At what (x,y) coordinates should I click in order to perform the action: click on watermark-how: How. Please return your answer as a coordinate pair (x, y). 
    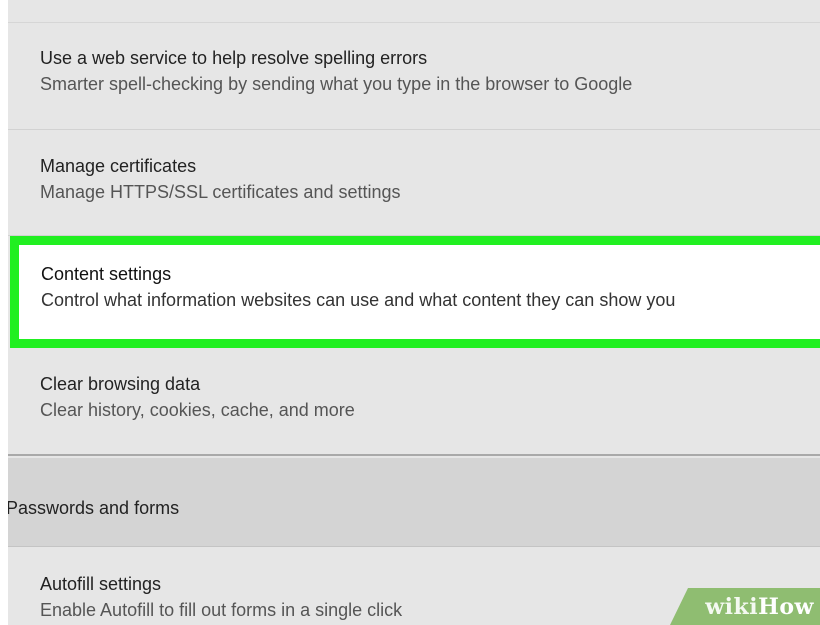
    Looking at the image, I should click on (786, 606).